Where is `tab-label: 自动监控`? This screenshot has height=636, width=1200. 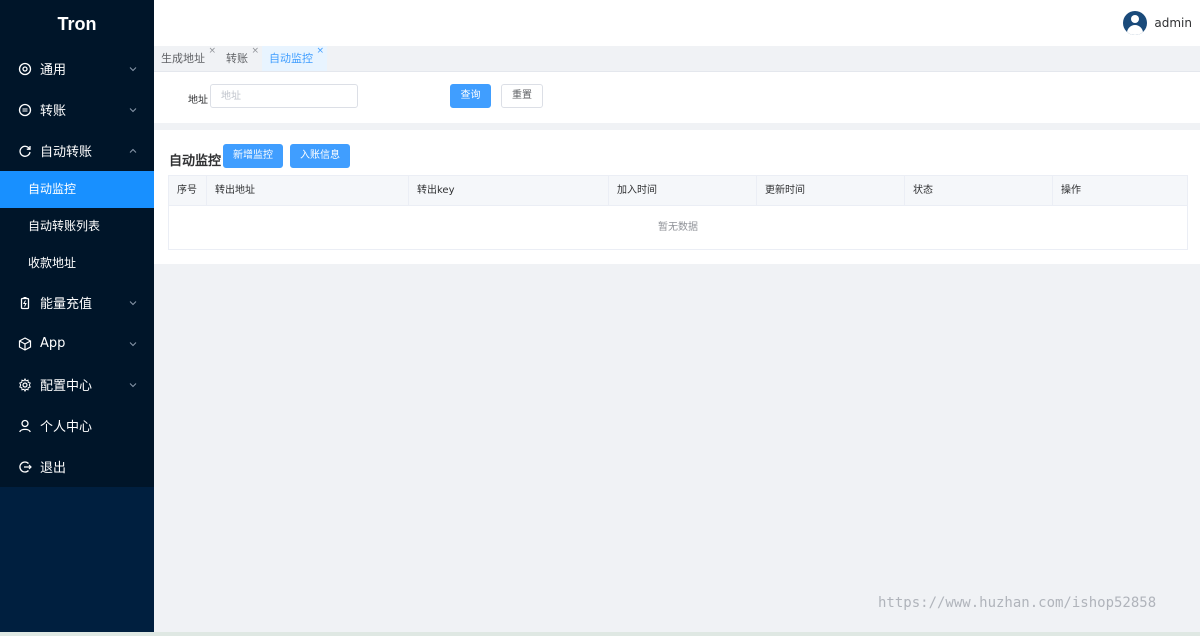
tab-label: 自动监控 is located at coordinates (291, 58).